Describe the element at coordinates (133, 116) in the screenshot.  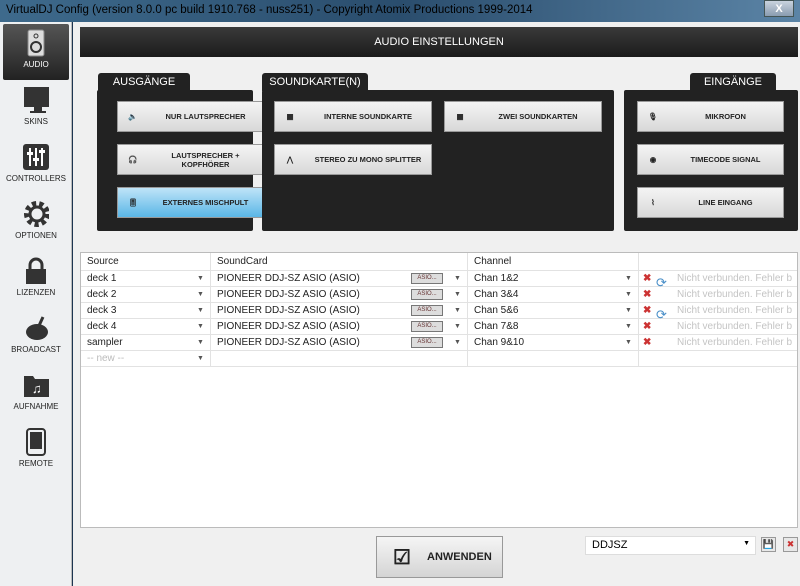
I see `speaker-icon: 🔈` at that location.